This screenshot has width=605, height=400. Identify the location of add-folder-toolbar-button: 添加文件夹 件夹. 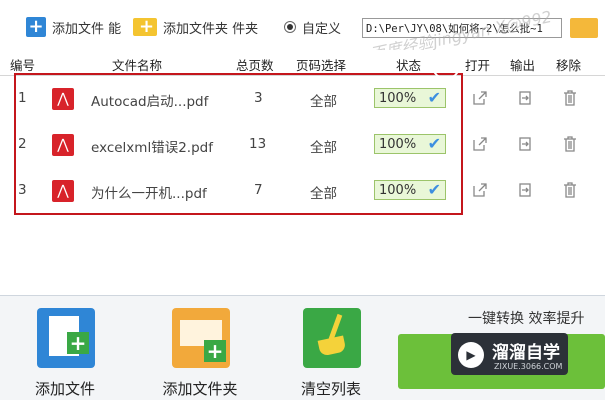
(203, 27).